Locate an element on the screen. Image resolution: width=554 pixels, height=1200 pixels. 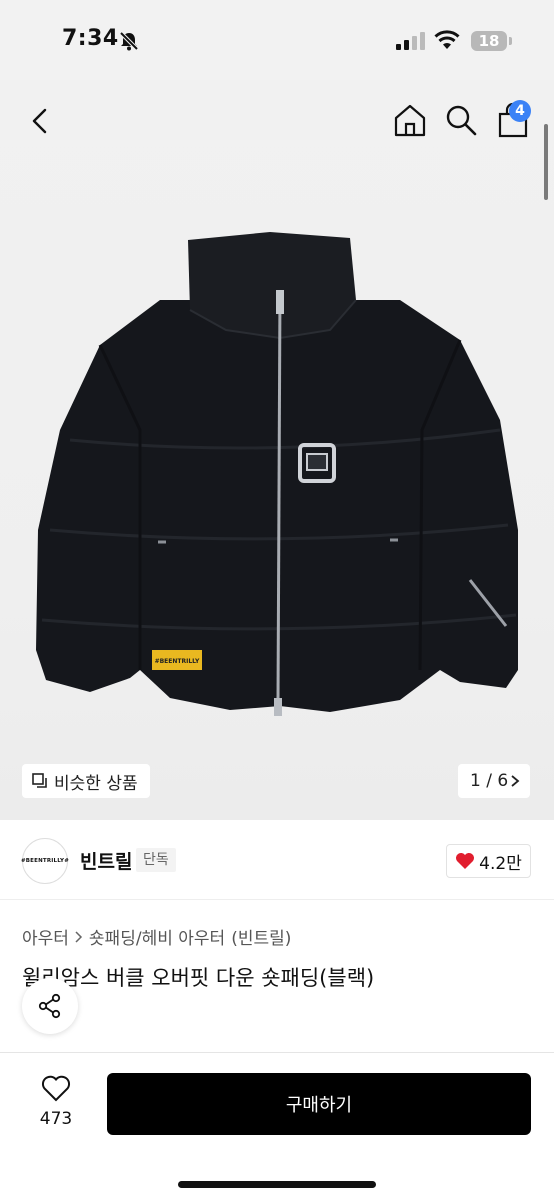
buy-button: 구매하기 is located at coordinates (319, 1104).